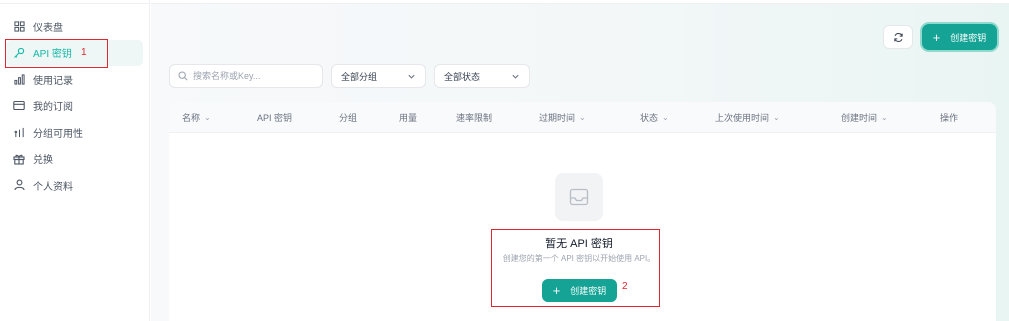 This screenshot has width=1009, height=321. Describe the element at coordinates (74, 79) in the screenshot. I see `sidebar-item-usage: 使用记录` at that location.